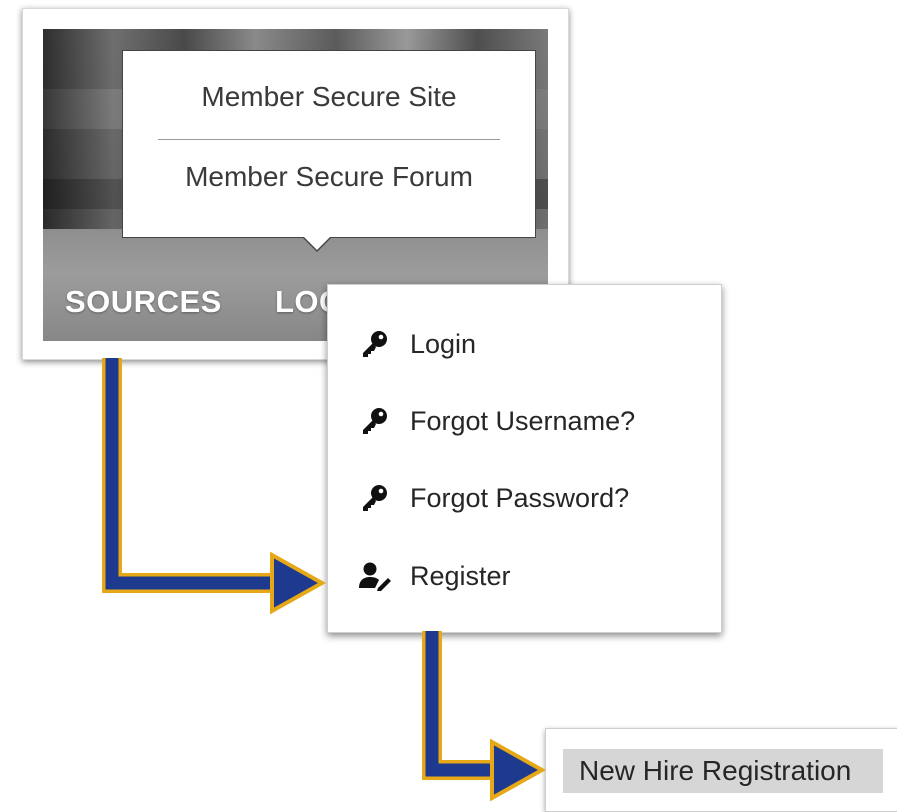  What do you see at coordinates (329, 139) in the screenshot?
I see `menu-divider` at bounding box center [329, 139].